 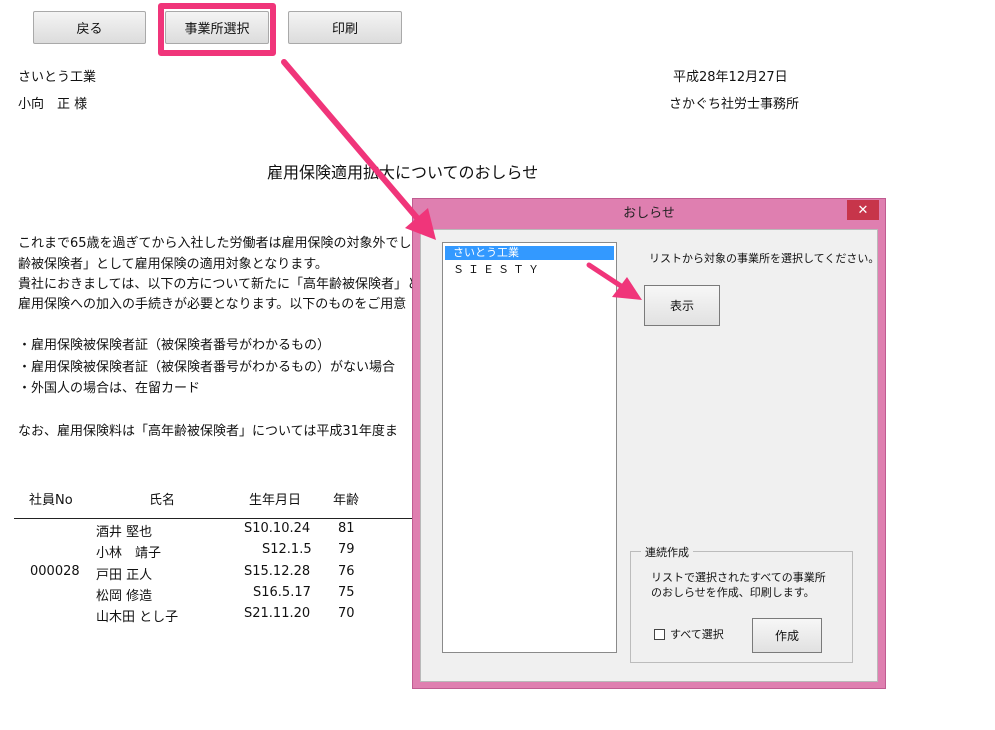 I want to click on list-item-siesty: ＳＩＥＳＴＹ, so click(x=529, y=270).